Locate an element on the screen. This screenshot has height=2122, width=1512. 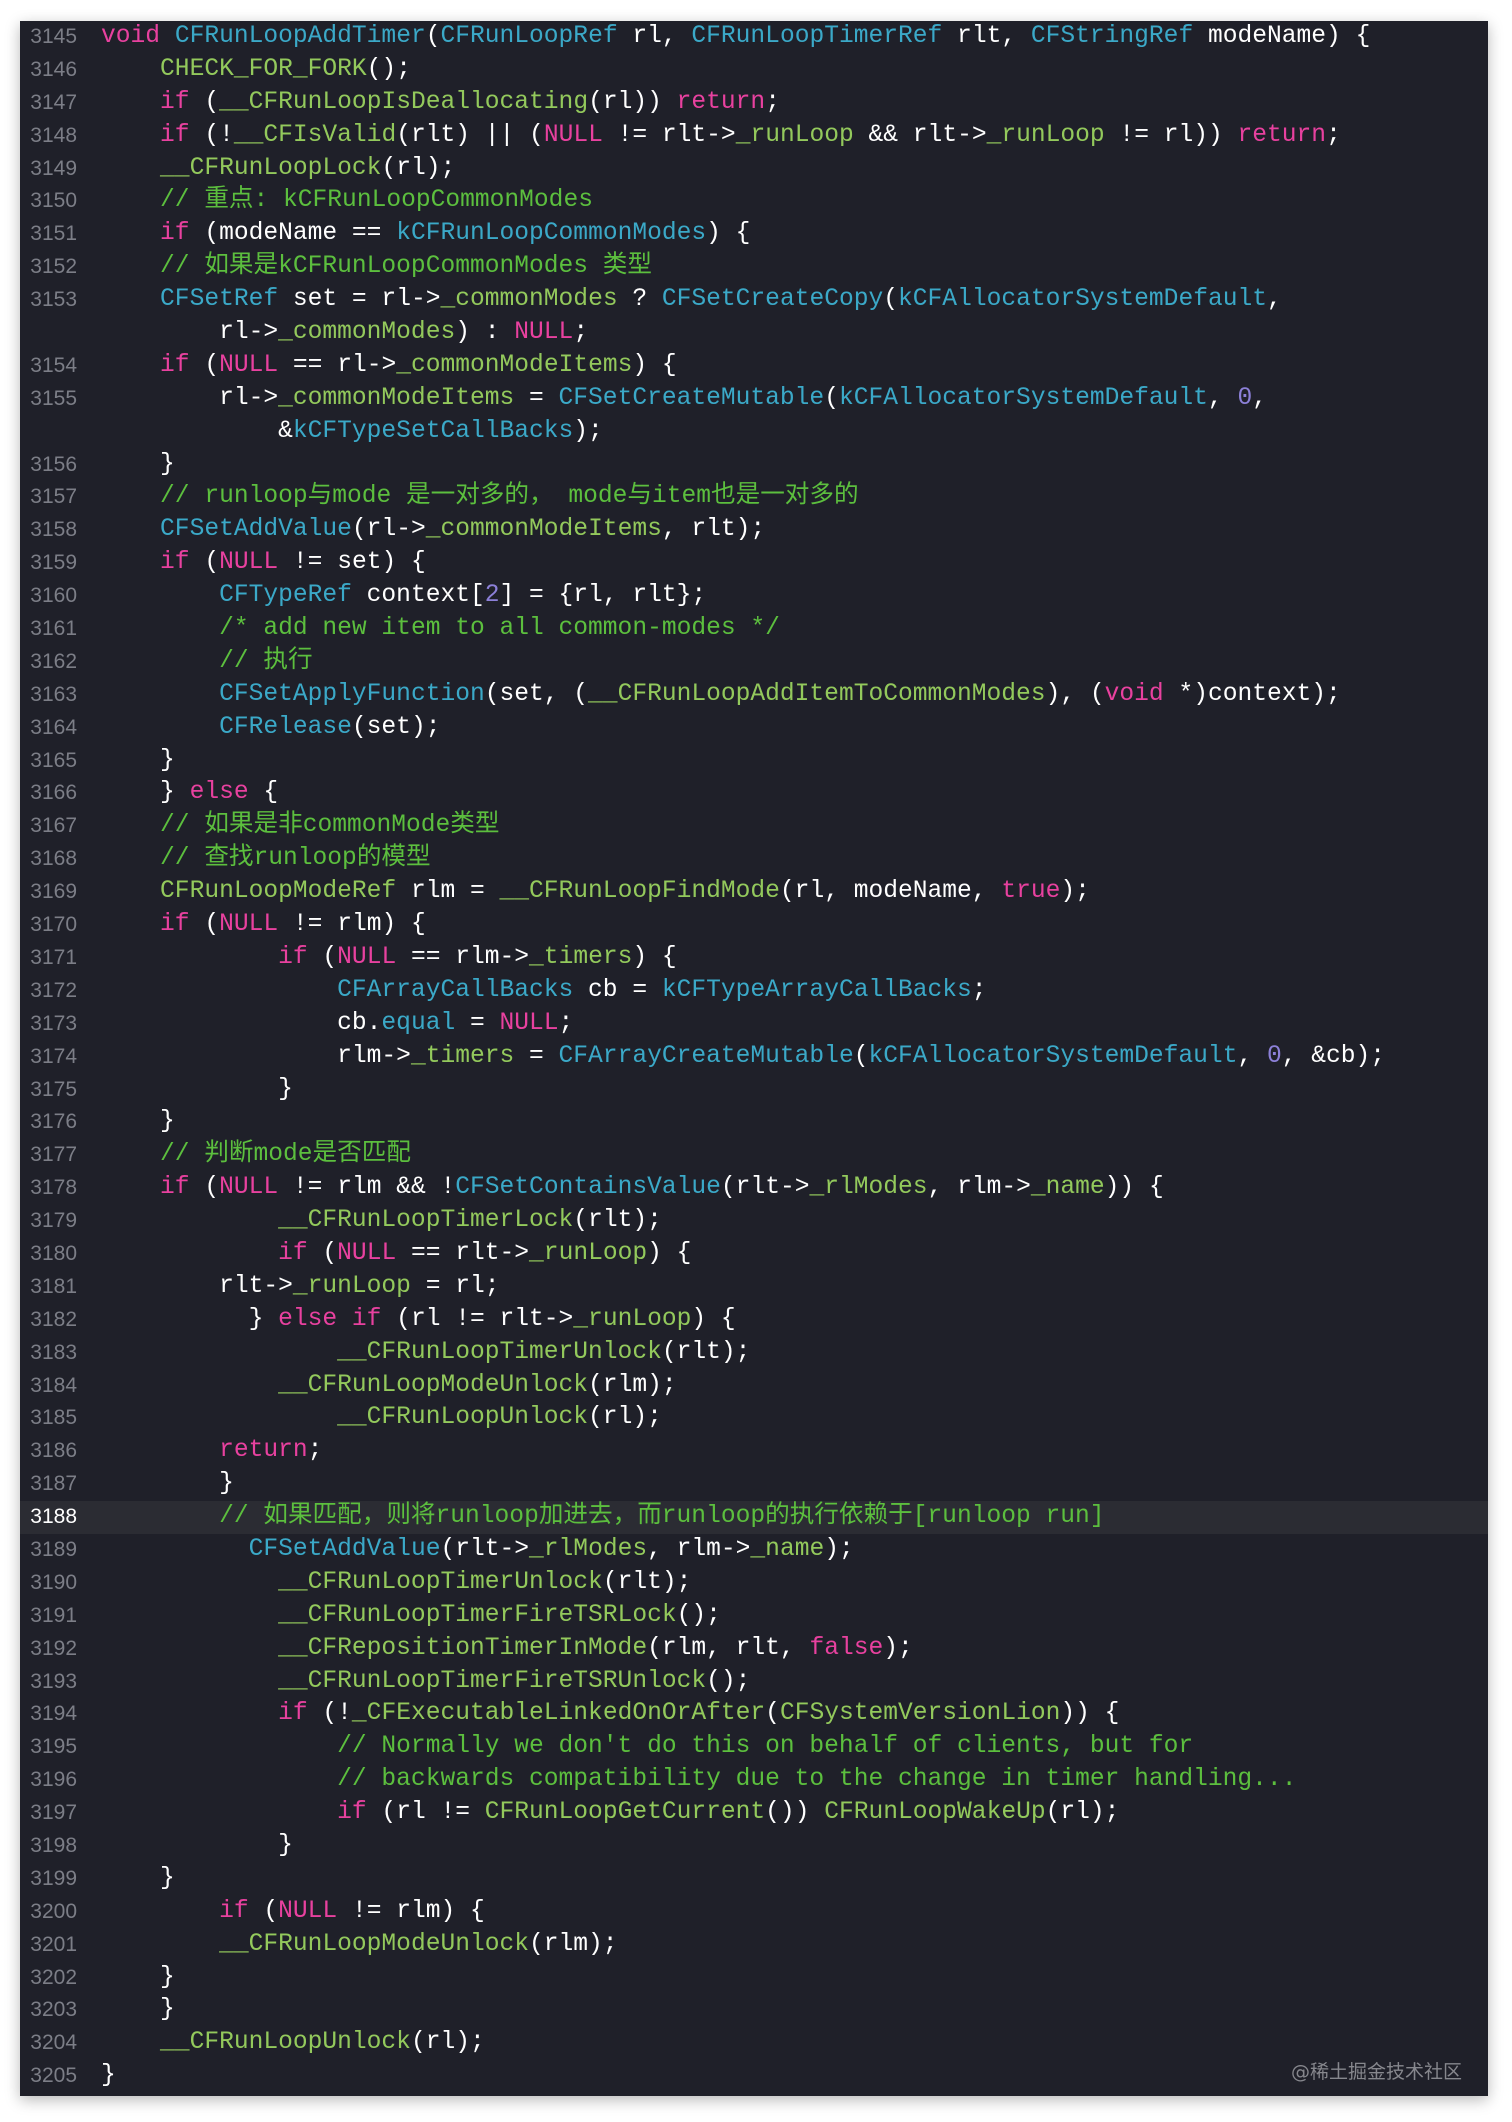
plain-token: ; is located at coordinates (979, 990).